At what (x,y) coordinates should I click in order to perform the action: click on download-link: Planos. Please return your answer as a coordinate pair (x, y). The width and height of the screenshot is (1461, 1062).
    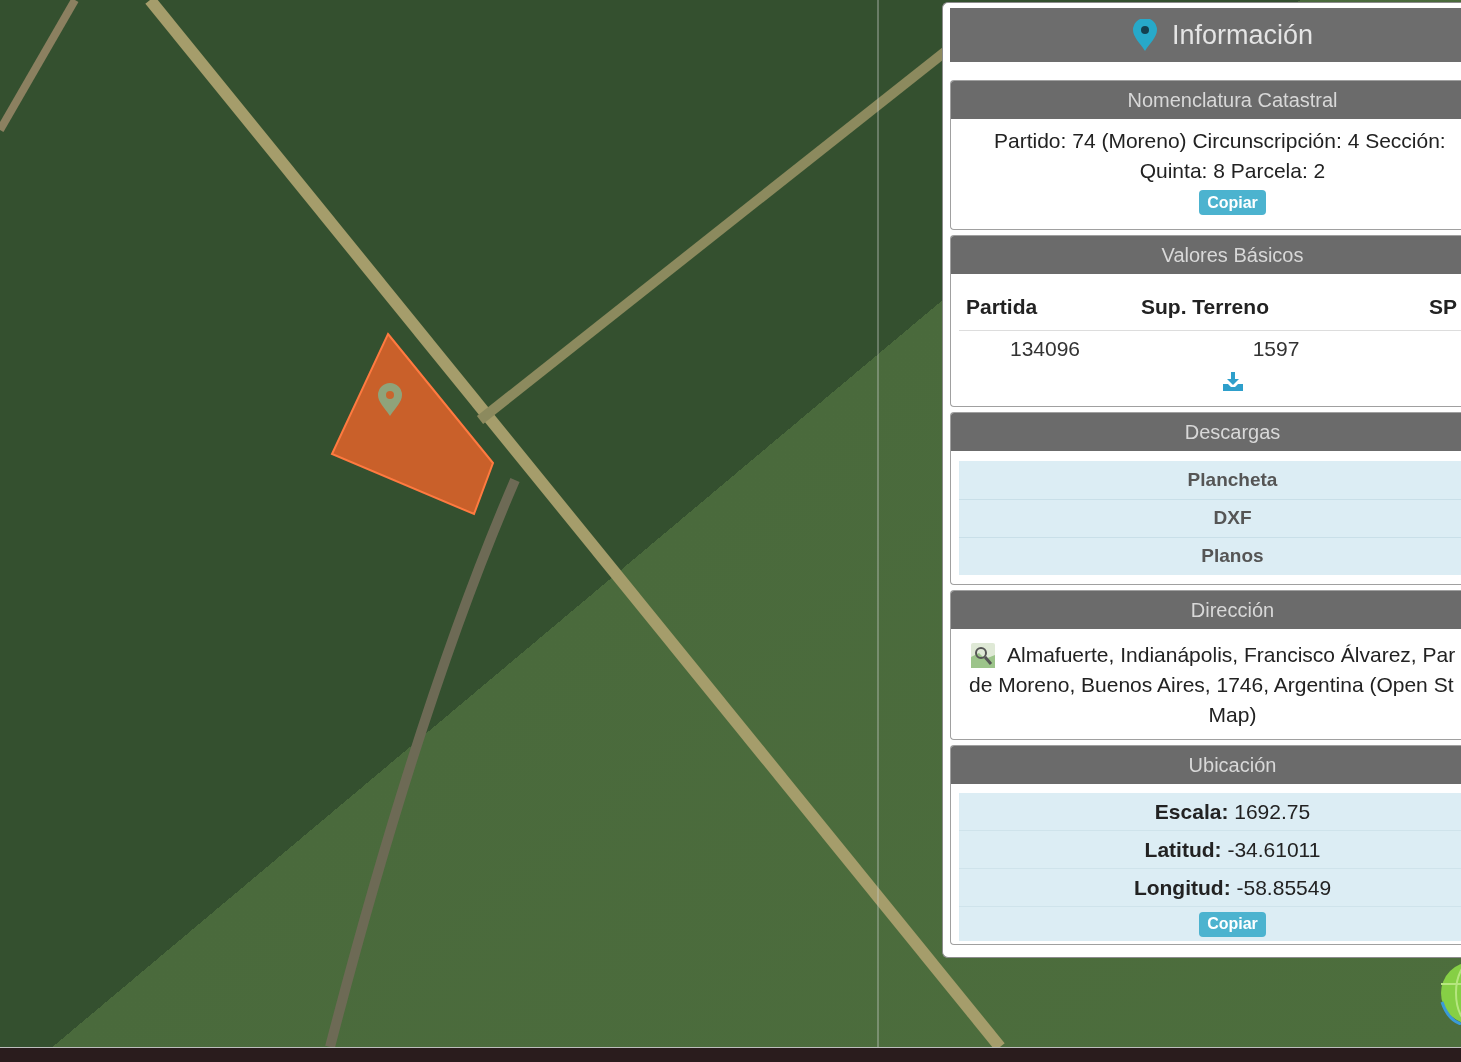
    Looking at the image, I should click on (1210, 556).